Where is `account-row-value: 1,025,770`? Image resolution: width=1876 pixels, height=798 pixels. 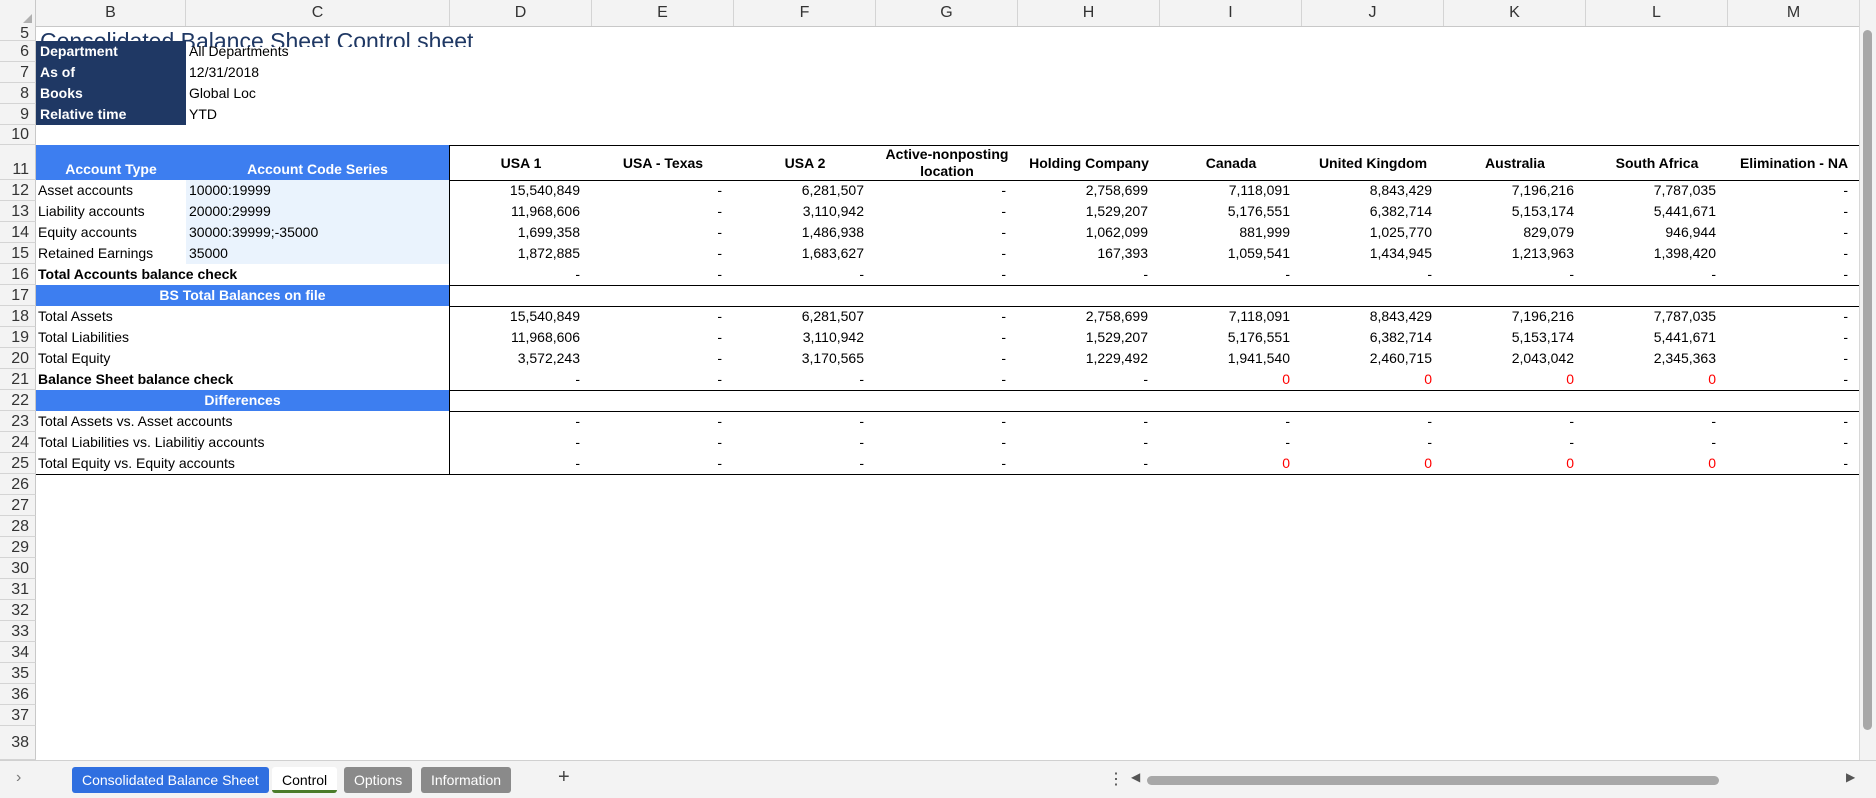
account-row-value: 1,025,770 is located at coordinates (1400, 232).